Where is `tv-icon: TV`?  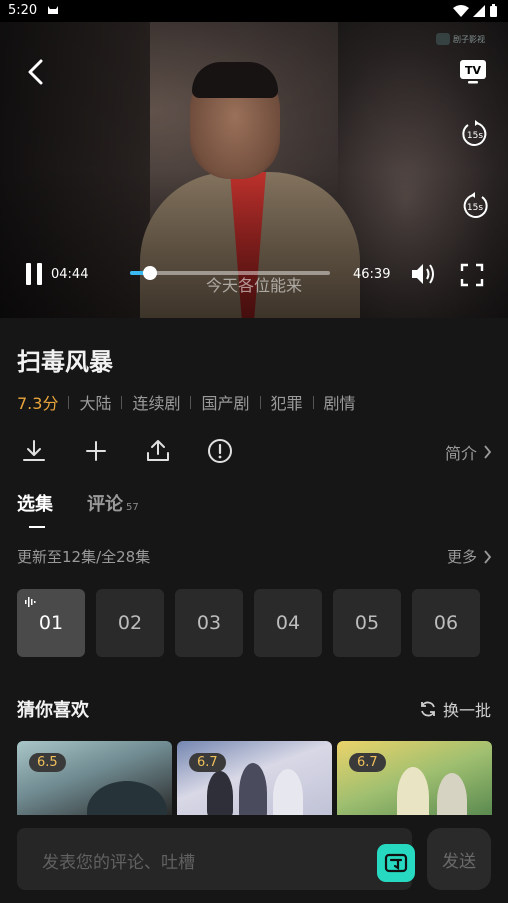 tv-icon: TV is located at coordinates (473, 72).